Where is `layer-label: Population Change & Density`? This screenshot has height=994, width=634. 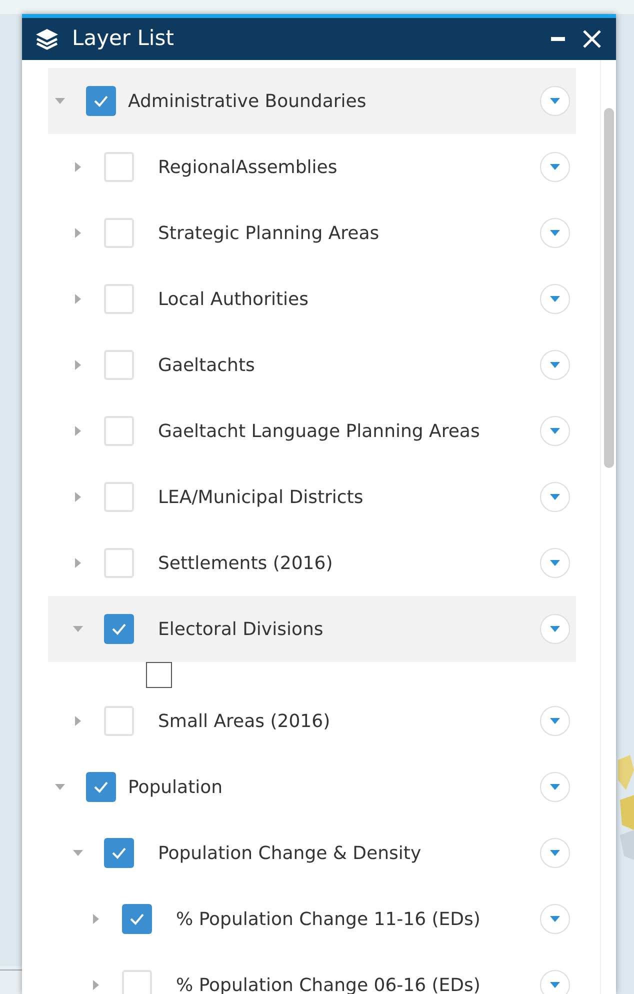 layer-label: Population Change & Density is located at coordinates (290, 854).